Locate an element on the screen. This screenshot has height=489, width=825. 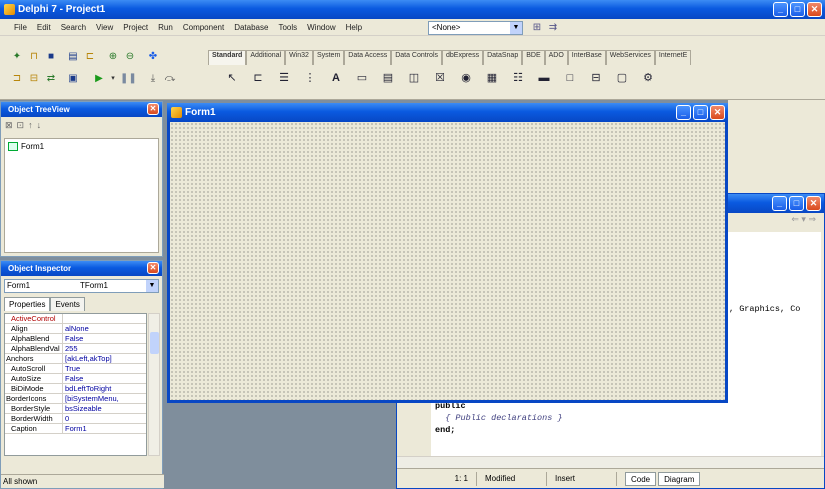
property-value: 255 is located at coordinates (104, 348).